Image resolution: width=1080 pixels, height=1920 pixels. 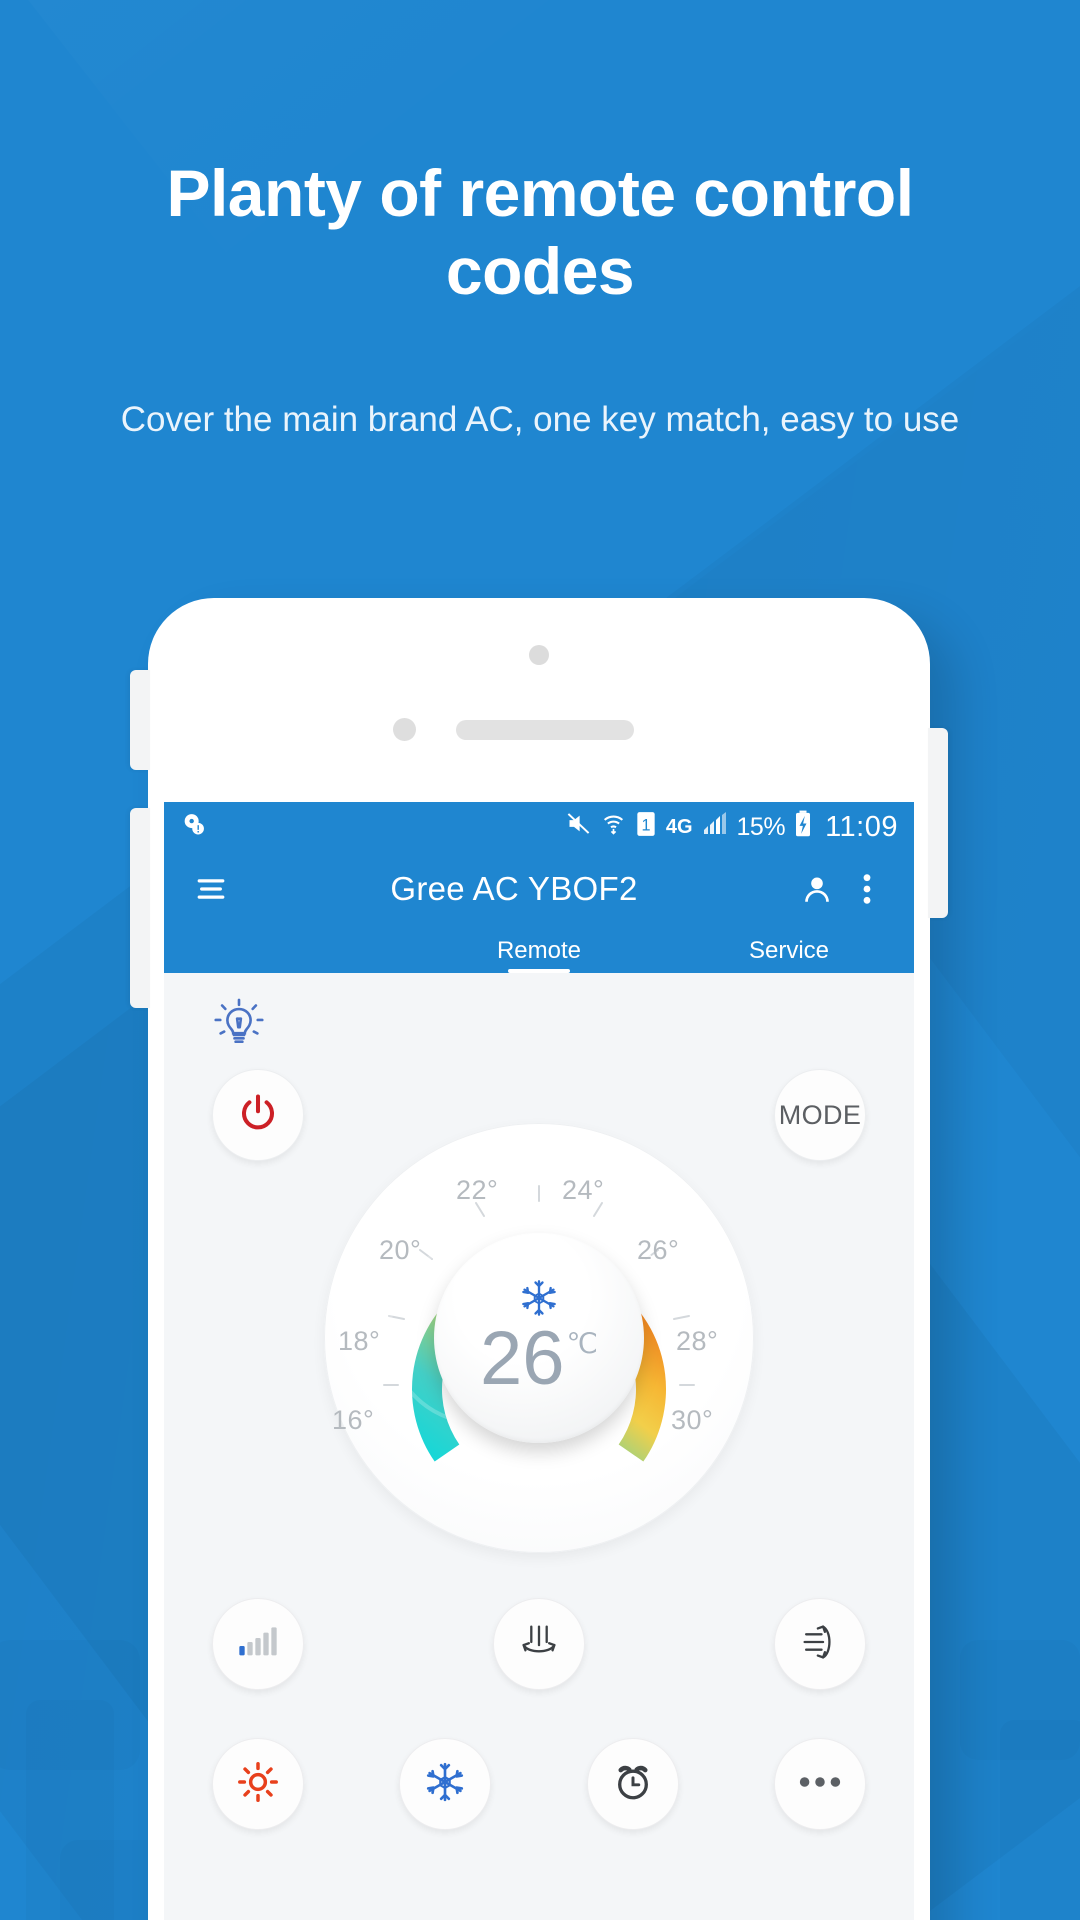 What do you see at coordinates (239, 1025) in the screenshot?
I see `lightbulb-icon` at bounding box center [239, 1025].